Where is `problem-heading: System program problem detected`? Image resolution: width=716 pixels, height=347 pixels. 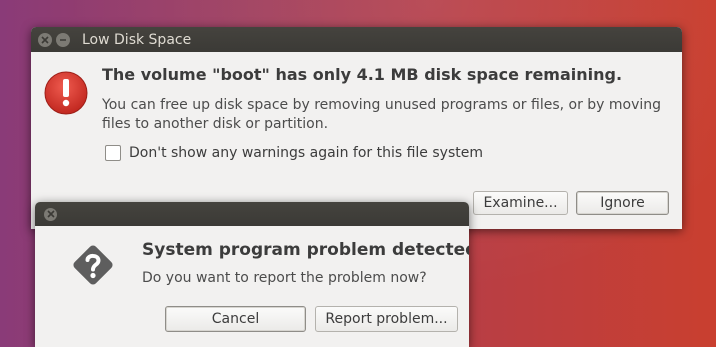 problem-heading: System program problem detected is located at coordinates (305, 250).